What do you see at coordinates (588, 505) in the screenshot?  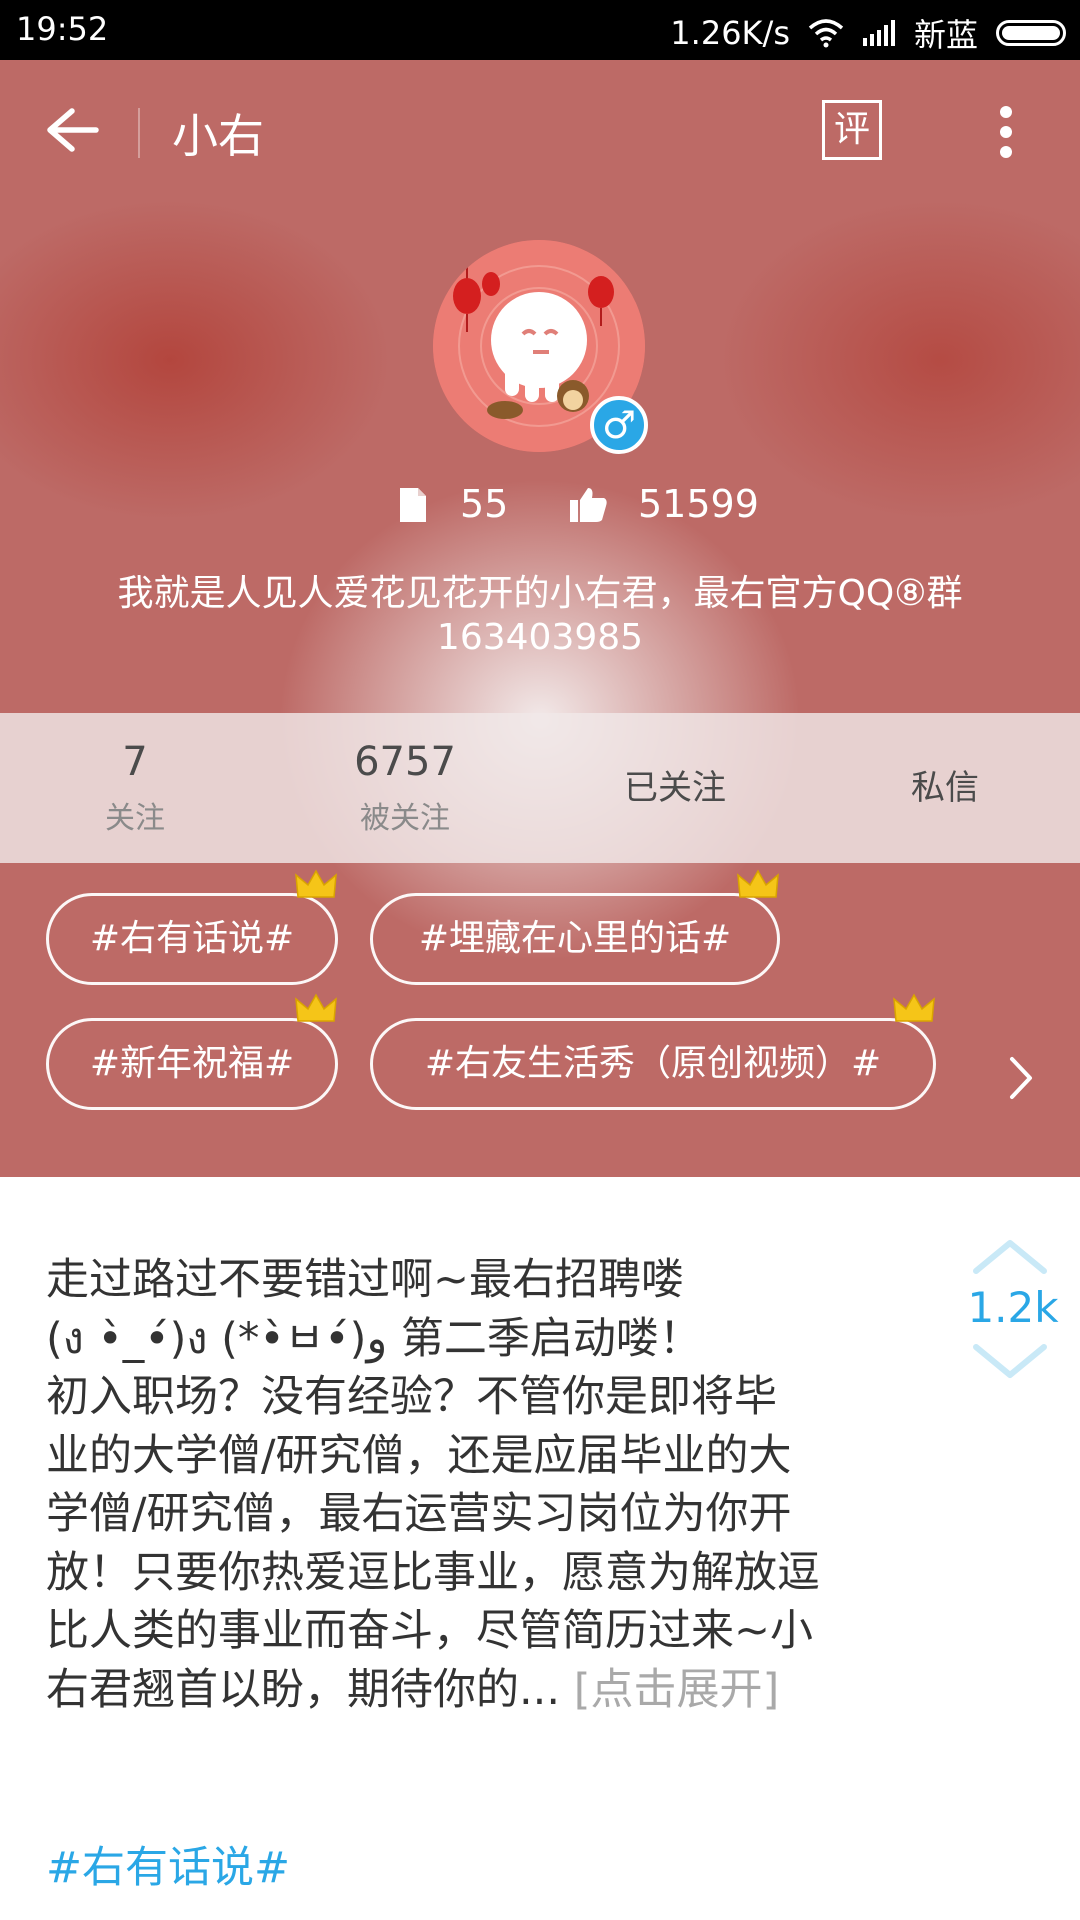 I see `thumbs-up-icon` at bounding box center [588, 505].